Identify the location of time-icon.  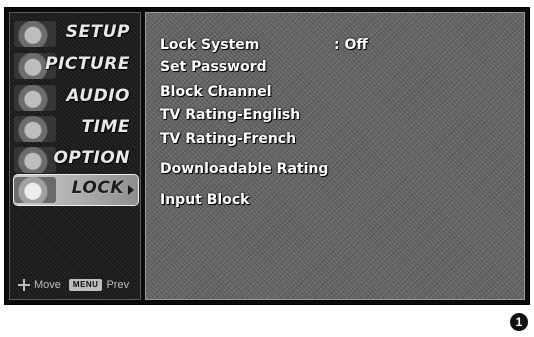
(35, 129).